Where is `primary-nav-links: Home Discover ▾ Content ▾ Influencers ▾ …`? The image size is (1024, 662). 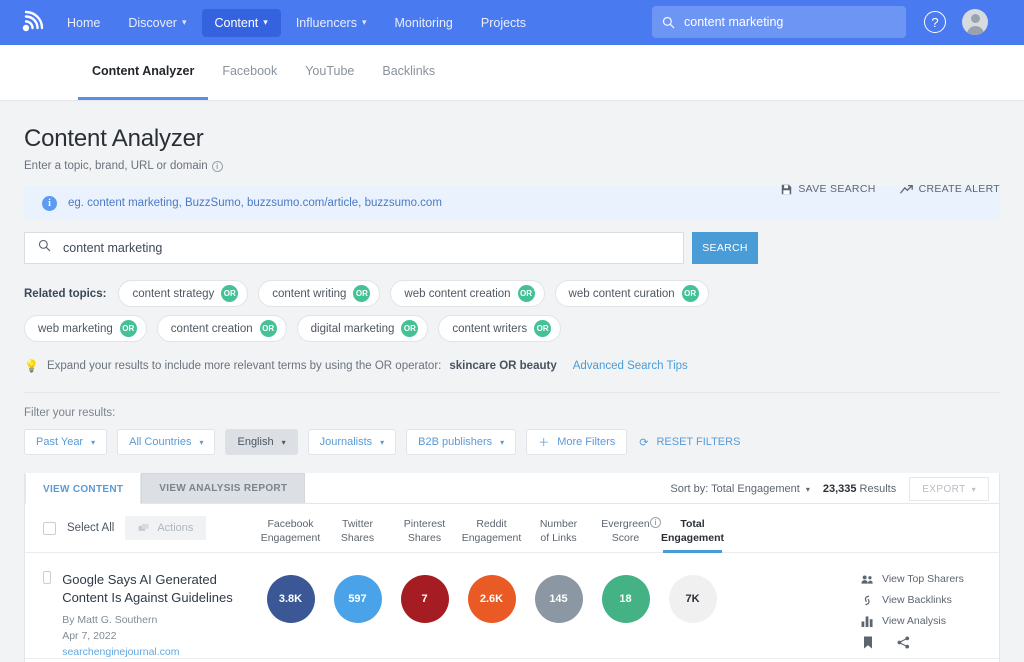 primary-nav-links: Home Discover ▾ Content ▾ Influencers ▾ … is located at coordinates (296, 22).